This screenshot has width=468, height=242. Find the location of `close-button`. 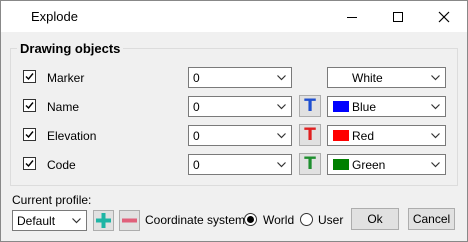

close-button is located at coordinates (444, 16).